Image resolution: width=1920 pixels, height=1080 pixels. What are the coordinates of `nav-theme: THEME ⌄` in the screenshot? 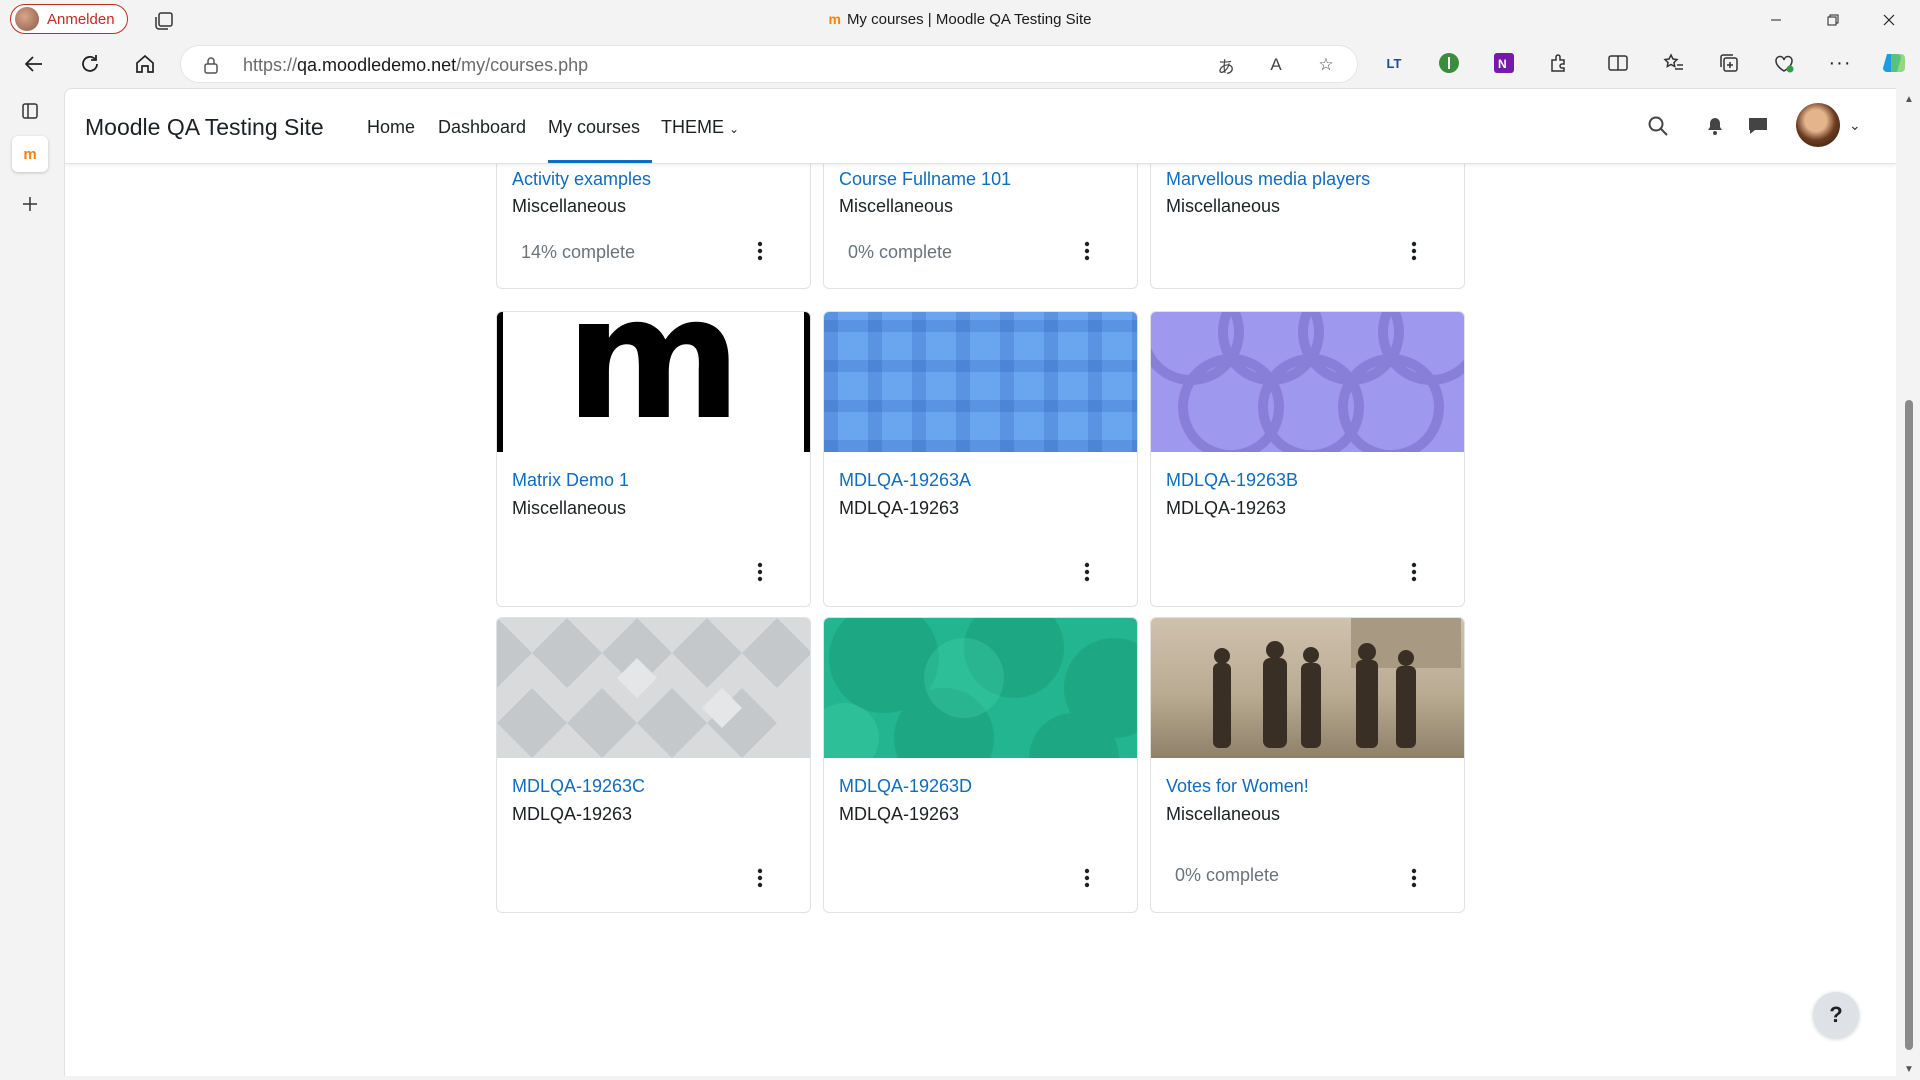 It's located at (700, 127).